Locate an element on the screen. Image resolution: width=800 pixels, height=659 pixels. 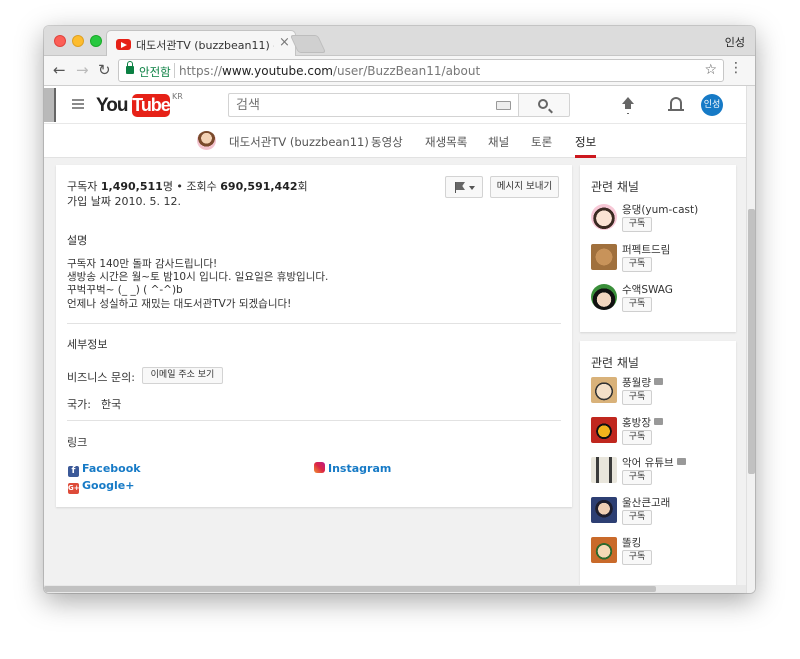
related-channel-item: 퍼펙트드림 구독 is located at coordinates (661, 260).